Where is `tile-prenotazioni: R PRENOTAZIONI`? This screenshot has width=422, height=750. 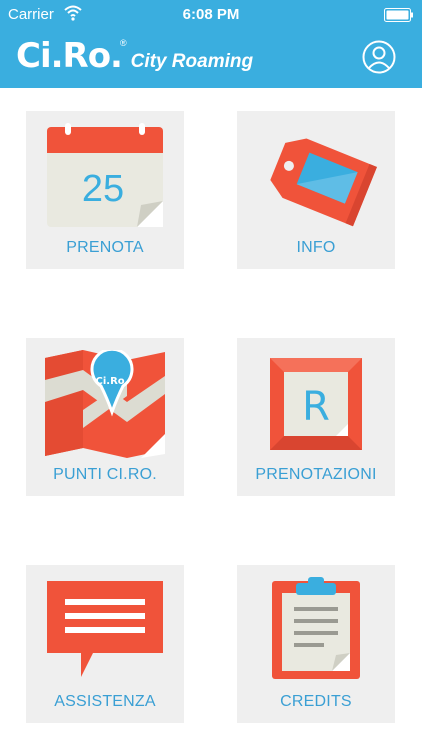
tile-prenotazioni: R PRENOTAZIONI is located at coordinates (316, 417).